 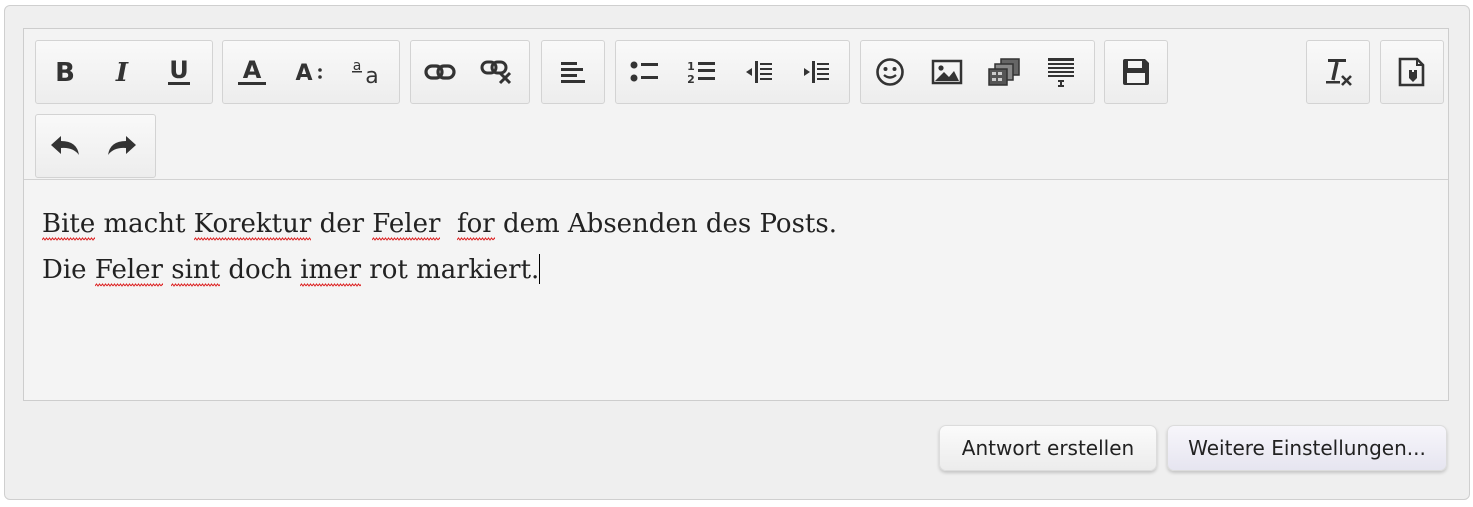 I want to click on image-button, so click(x=946, y=72).